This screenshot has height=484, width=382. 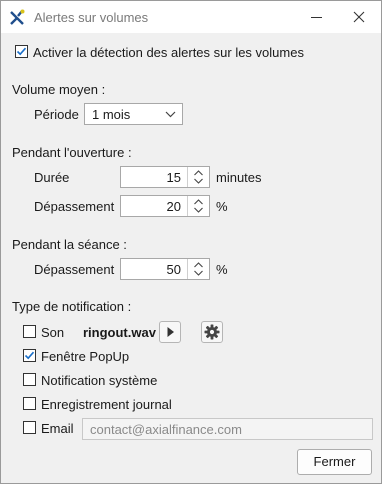 I want to click on depassement-ouverture-value: 20, so click(x=173, y=206).